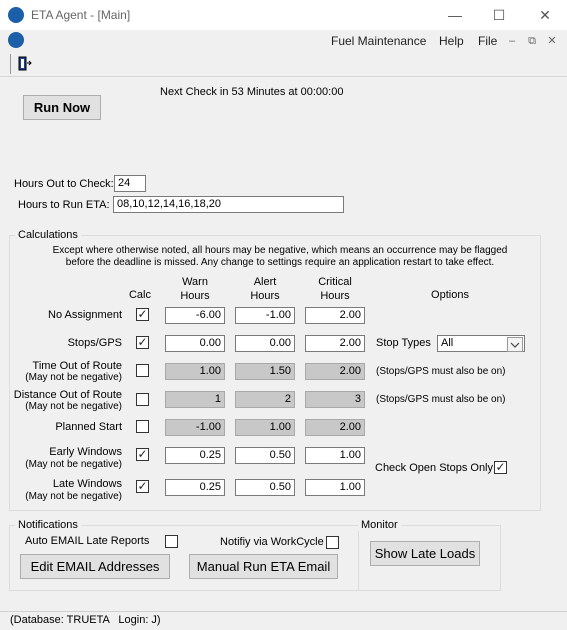 The image size is (567, 630). Describe the element at coordinates (142, 486) in the screenshot. I see `checkbox-late-windows: ✓` at that location.